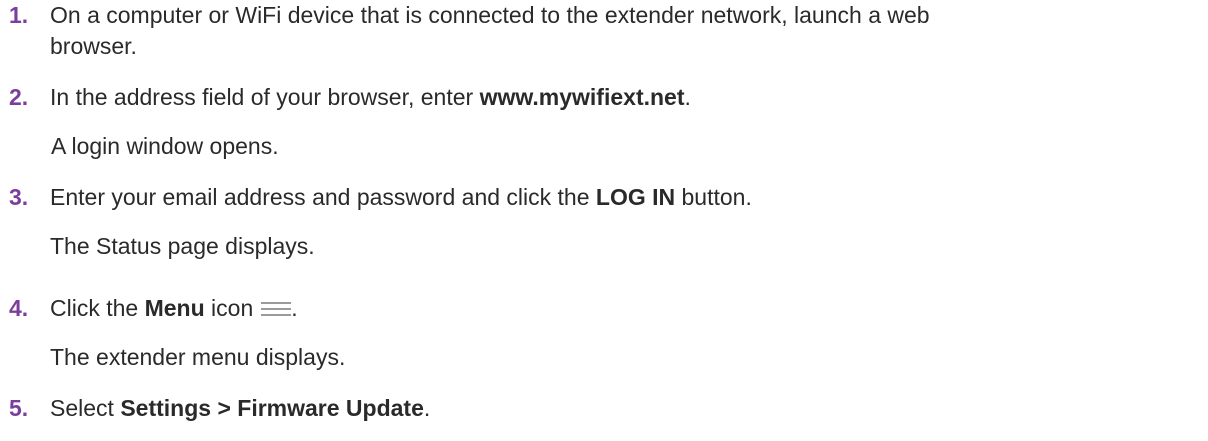 Image resolution: width=1208 pixels, height=441 pixels. I want to click on step-text-line-2: browser., so click(93, 46).